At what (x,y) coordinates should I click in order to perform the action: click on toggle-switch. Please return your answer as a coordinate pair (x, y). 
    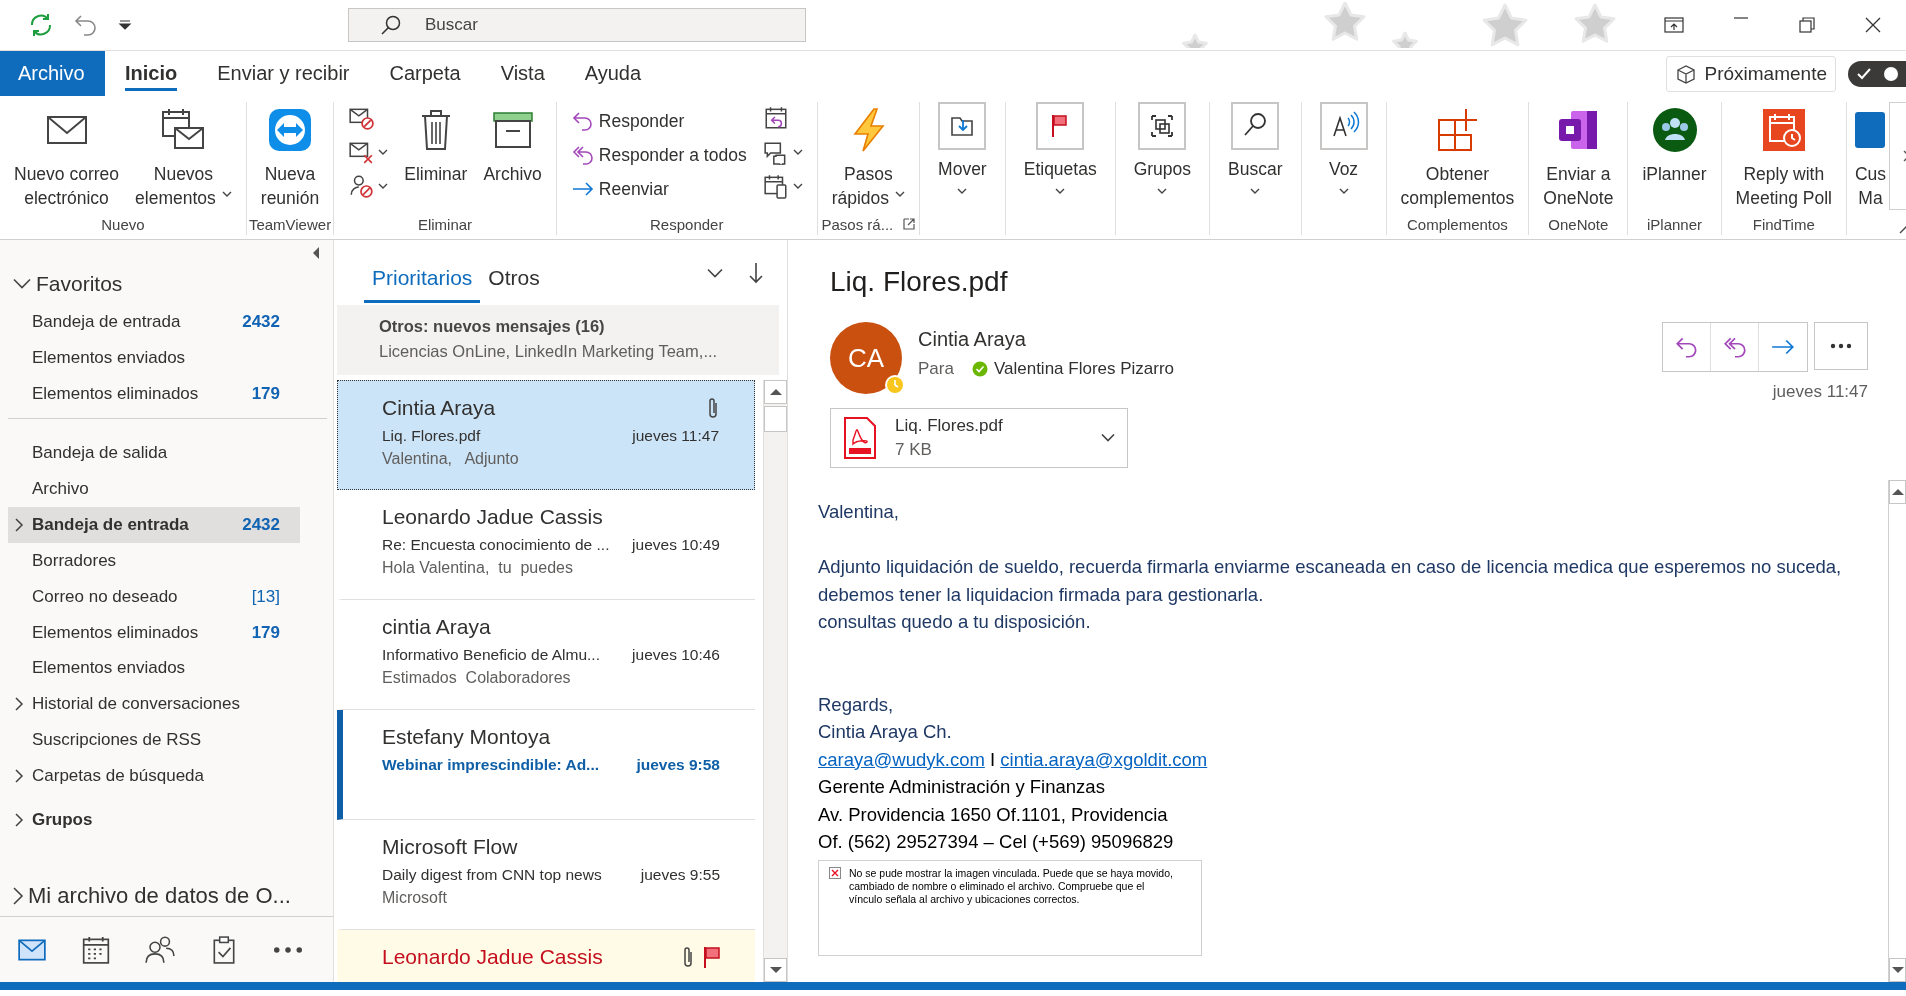
    Looking at the image, I should click on (1877, 73).